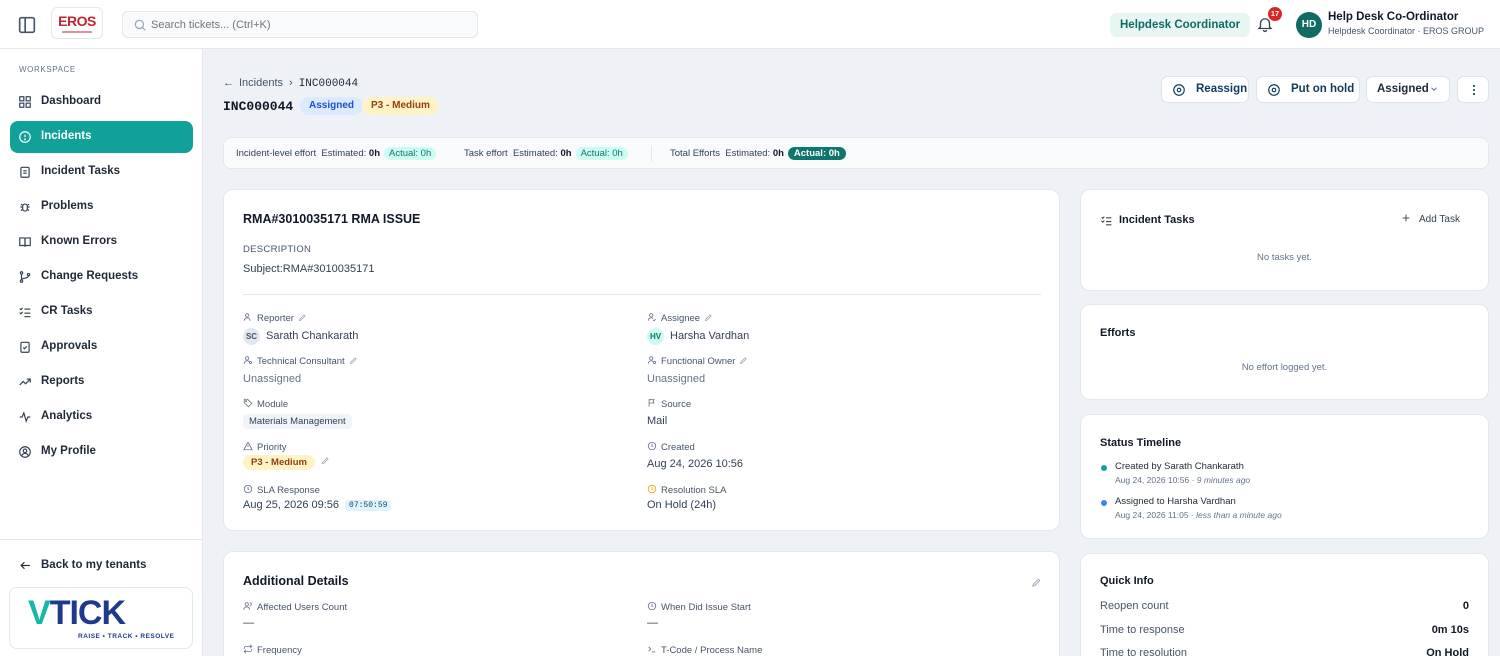 Image resolution: width=1500 pixels, height=656 pixels. What do you see at coordinates (87, 613) in the screenshot?
I see `brand-text: TICK` at bounding box center [87, 613].